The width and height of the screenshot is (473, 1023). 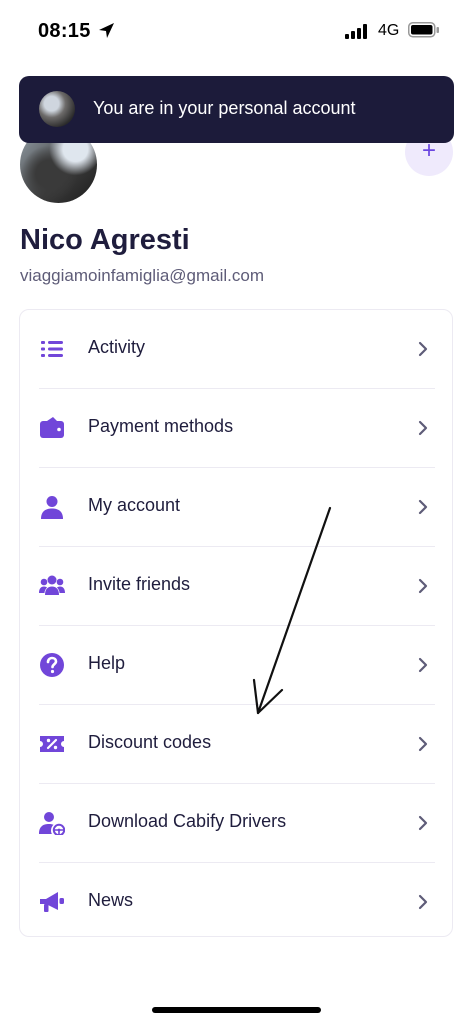 What do you see at coordinates (105, 240) in the screenshot?
I see `user-name: Nico Agresti` at bounding box center [105, 240].